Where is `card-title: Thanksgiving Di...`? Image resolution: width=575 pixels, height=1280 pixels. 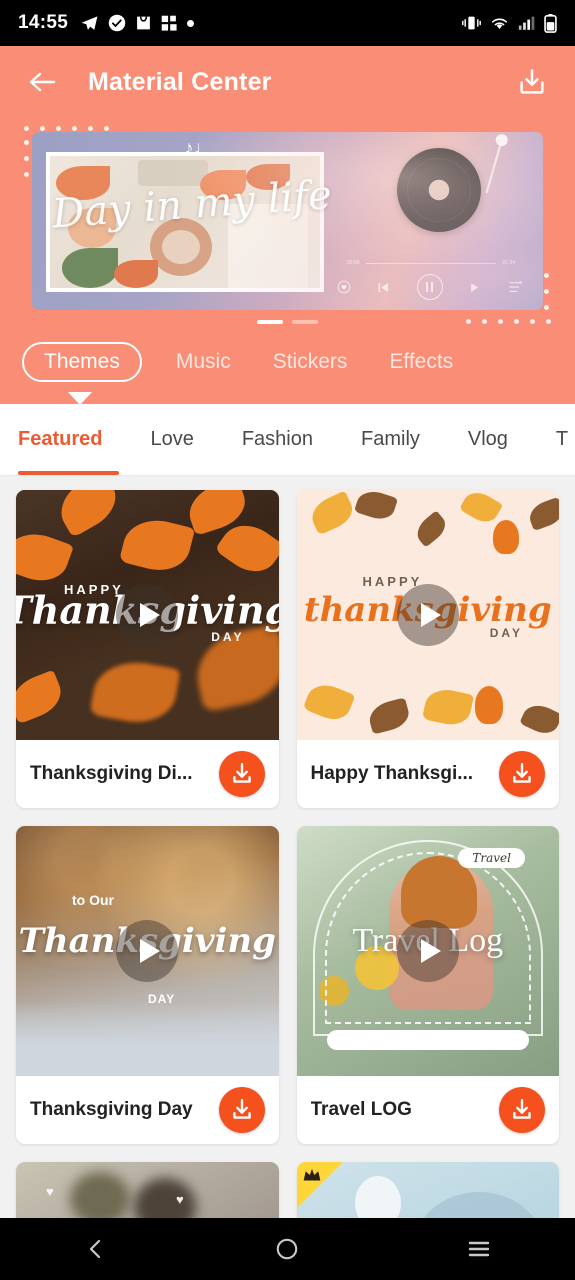
card-title: Thanksgiving Di... is located at coordinates (111, 773).